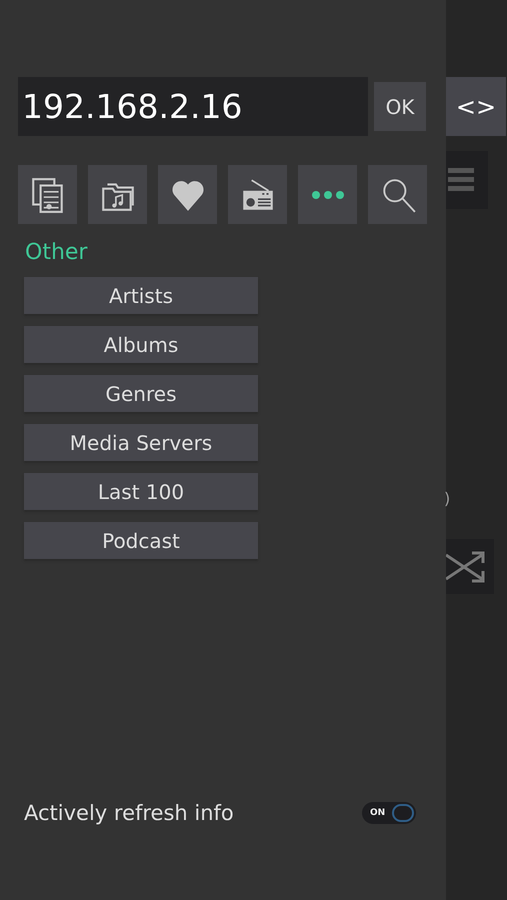 The height and width of the screenshot is (900, 507). What do you see at coordinates (193, 106) in the screenshot?
I see `address-field: 192.168.2.16` at bounding box center [193, 106].